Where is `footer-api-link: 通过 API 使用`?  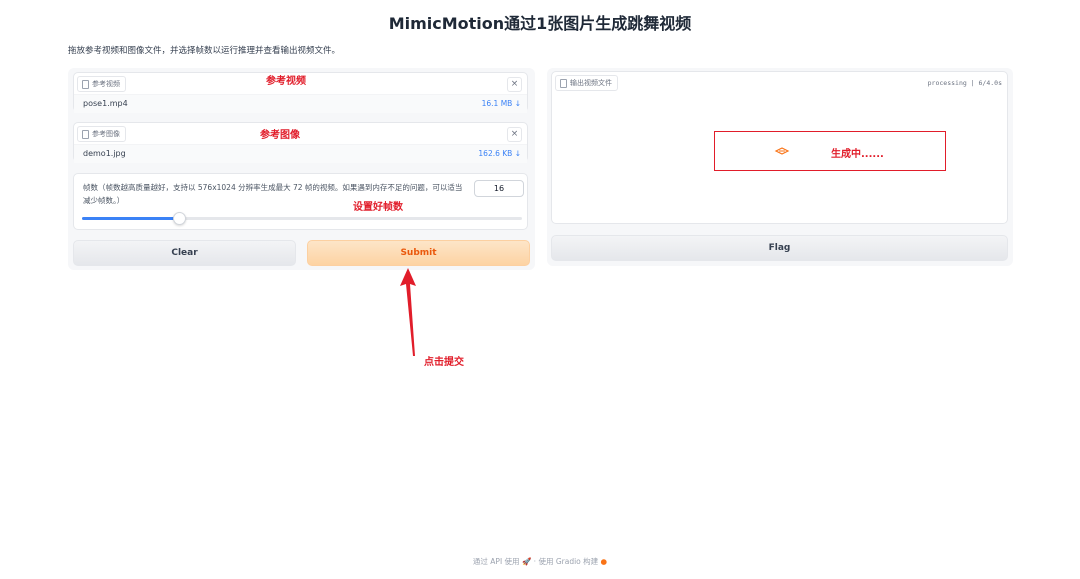
footer-api-link: 通过 API 使用 is located at coordinates (496, 561).